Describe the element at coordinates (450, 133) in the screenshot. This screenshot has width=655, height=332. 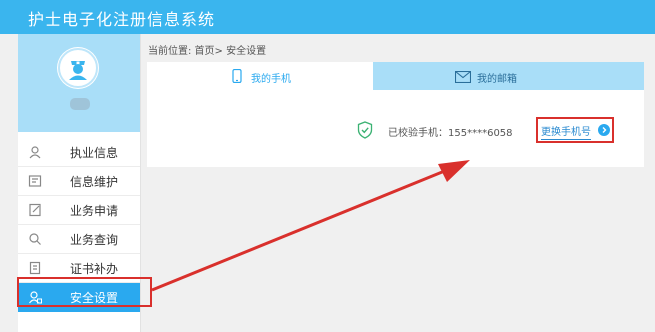
I see `verified-phone-text: 已校验手机：155****6058` at that location.